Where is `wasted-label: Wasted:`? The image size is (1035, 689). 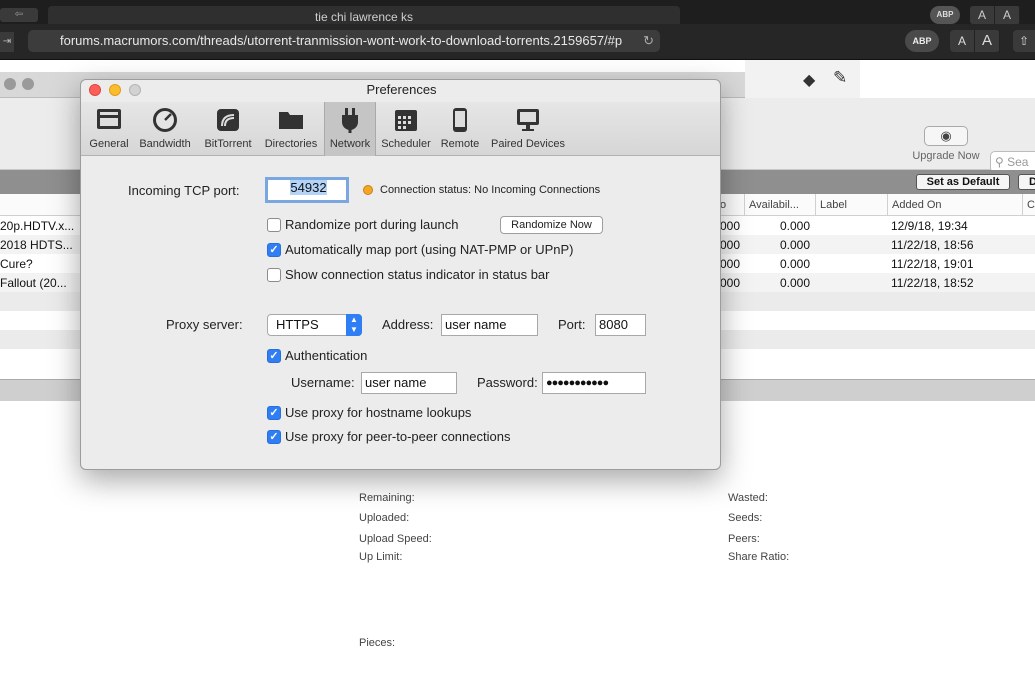 wasted-label: Wasted: is located at coordinates (748, 498).